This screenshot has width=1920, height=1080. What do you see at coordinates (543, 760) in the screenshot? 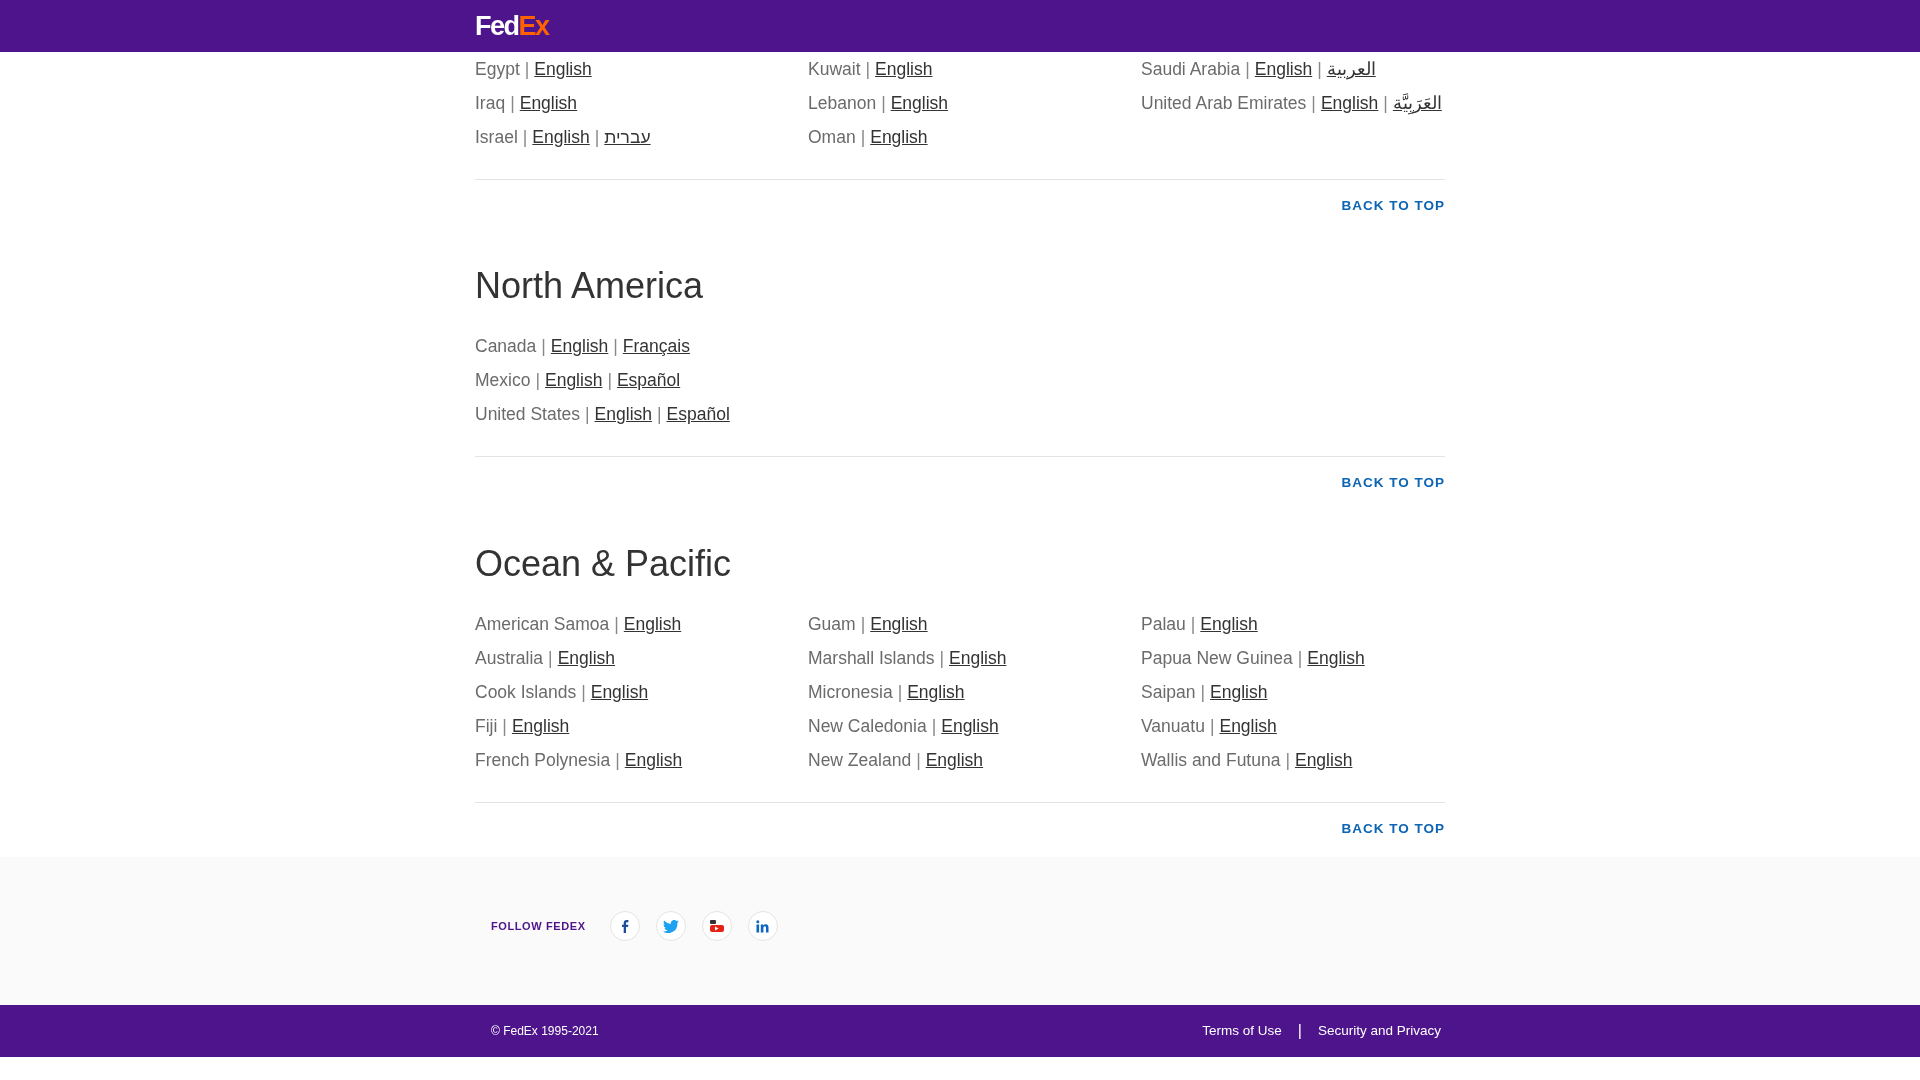
I see `country-name: French Polynesia` at bounding box center [543, 760].